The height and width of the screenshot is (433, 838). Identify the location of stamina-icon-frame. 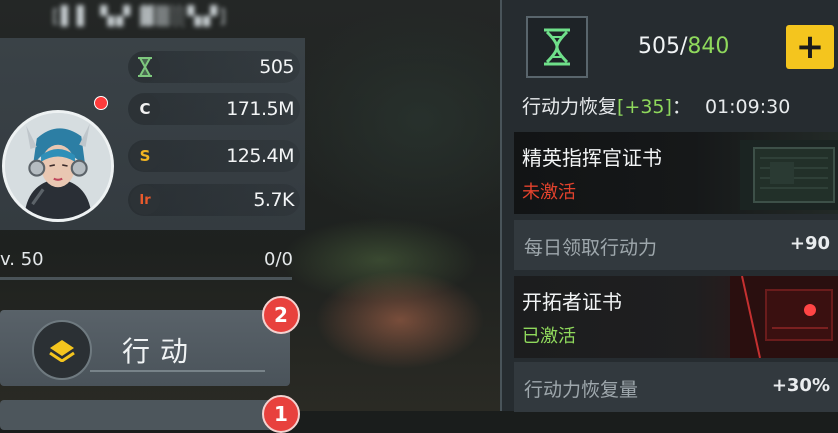
(557, 47).